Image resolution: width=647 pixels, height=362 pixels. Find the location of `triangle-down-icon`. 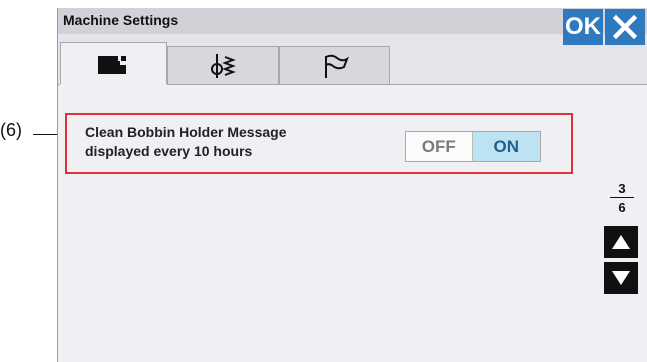

triangle-down-icon is located at coordinates (621, 278).